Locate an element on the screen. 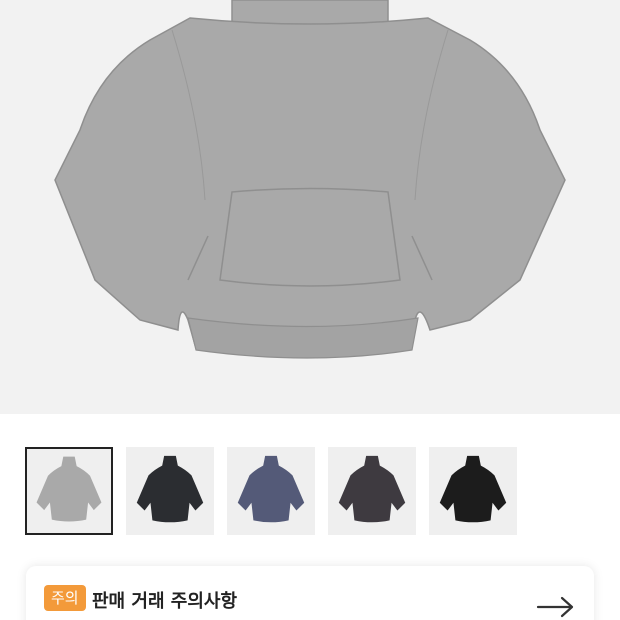 This screenshot has width=620, height=620. trade-notice-card: 주의 판매 거래 주의사항 is located at coordinates (310, 593).